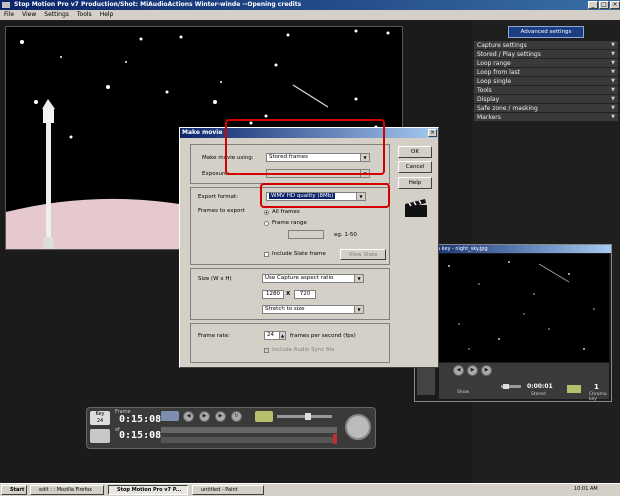 This screenshot has width=620, height=496. What do you see at coordinates (502, 45) in the screenshot?
I see `panel-item-label: Capture settings` at bounding box center [502, 45].